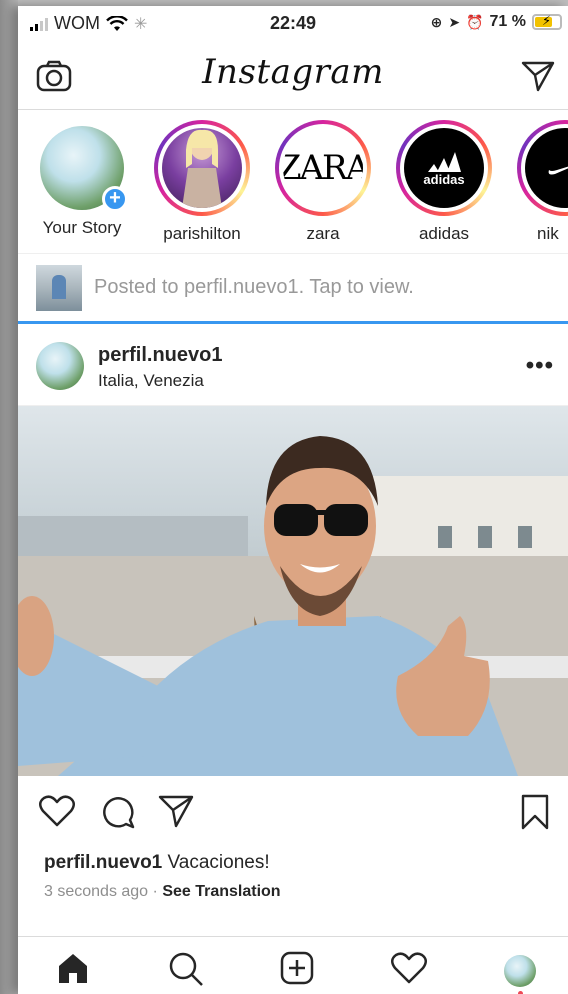 The height and width of the screenshot is (994, 568). I want to click on notice-text: Posted to perfil.nuevo1. Tap to view., so click(254, 287).